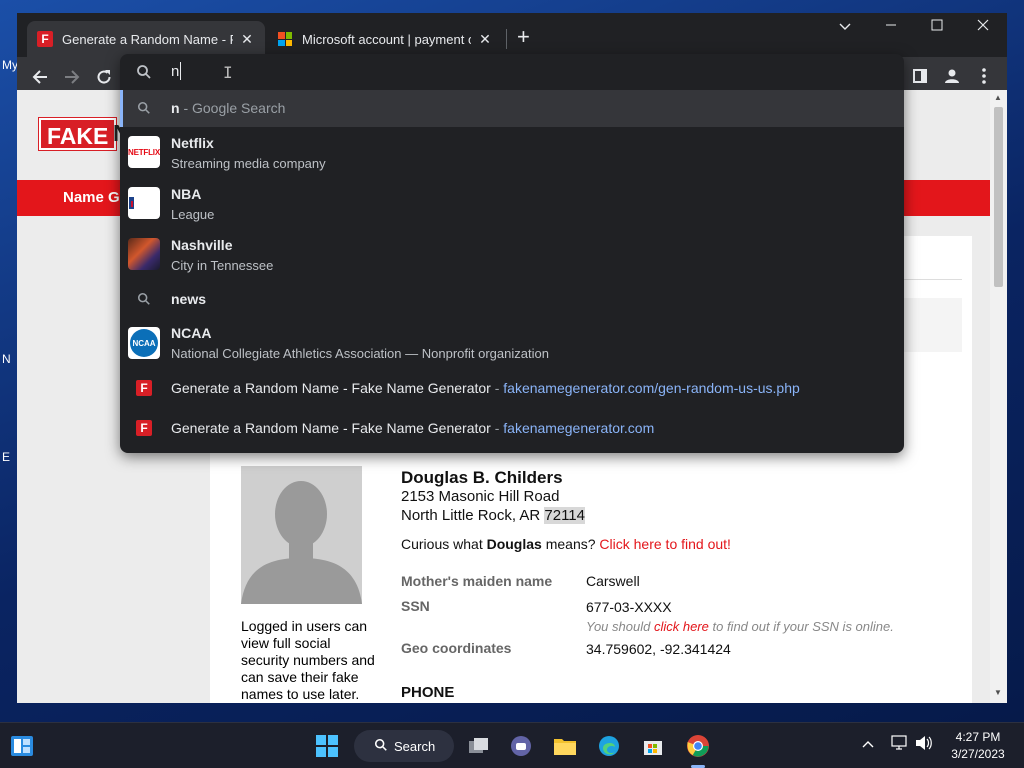 The height and width of the screenshot is (768, 1024). I want to click on tab-microsoft-account: Microsoft account | payment options ✕, so click(385, 39).